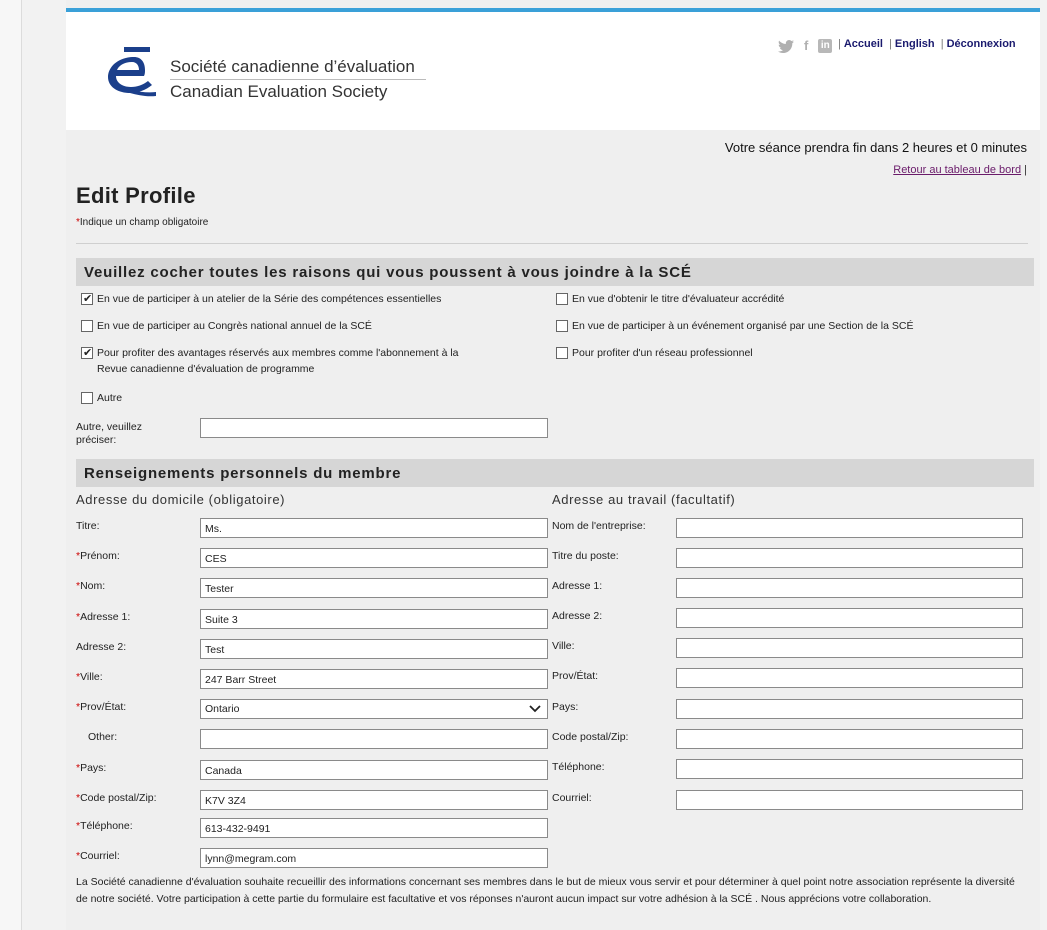 The image size is (1047, 930). Describe the element at coordinates (374, 709) in the screenshot. I see `home-province-select: Ontario` at that location.